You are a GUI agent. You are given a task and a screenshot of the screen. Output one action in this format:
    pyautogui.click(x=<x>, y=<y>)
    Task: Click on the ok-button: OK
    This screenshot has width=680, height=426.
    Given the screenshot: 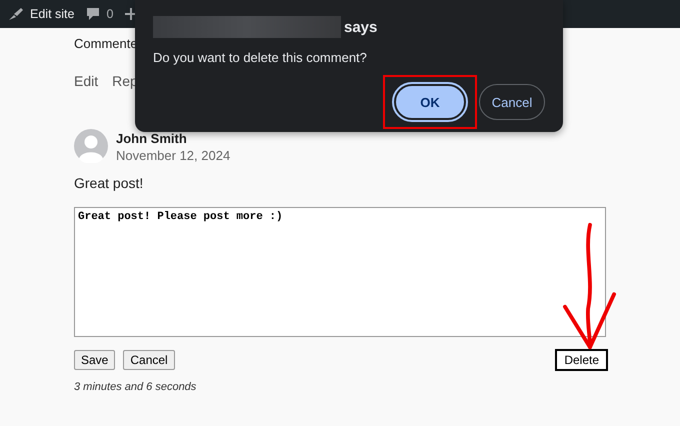 What is the action you would take?
    pyautogui.click(x=430, y=102)
    